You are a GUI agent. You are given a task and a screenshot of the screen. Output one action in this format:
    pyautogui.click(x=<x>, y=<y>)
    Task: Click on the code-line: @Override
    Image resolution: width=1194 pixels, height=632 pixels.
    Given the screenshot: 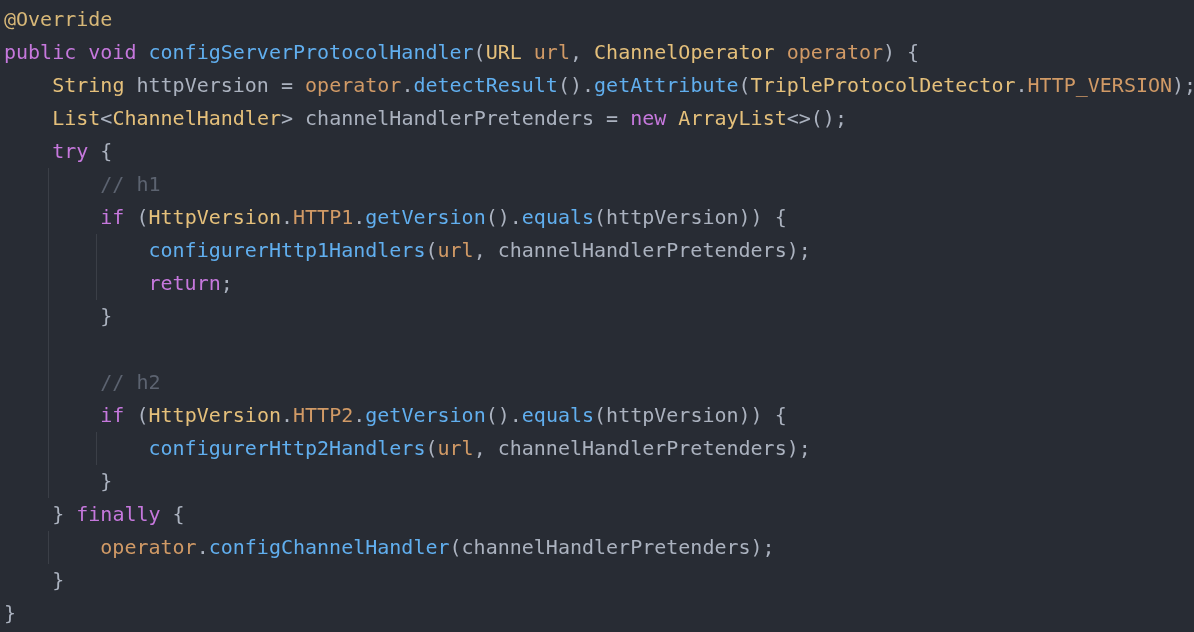 What is the action you would take?
    pyautogui.click(x=58, y=19)
    